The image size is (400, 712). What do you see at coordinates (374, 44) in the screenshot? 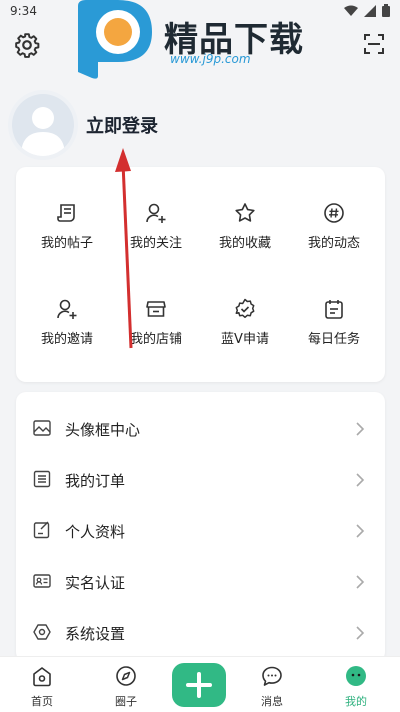
I see `scan-icon` at bounding box center [374, 44].